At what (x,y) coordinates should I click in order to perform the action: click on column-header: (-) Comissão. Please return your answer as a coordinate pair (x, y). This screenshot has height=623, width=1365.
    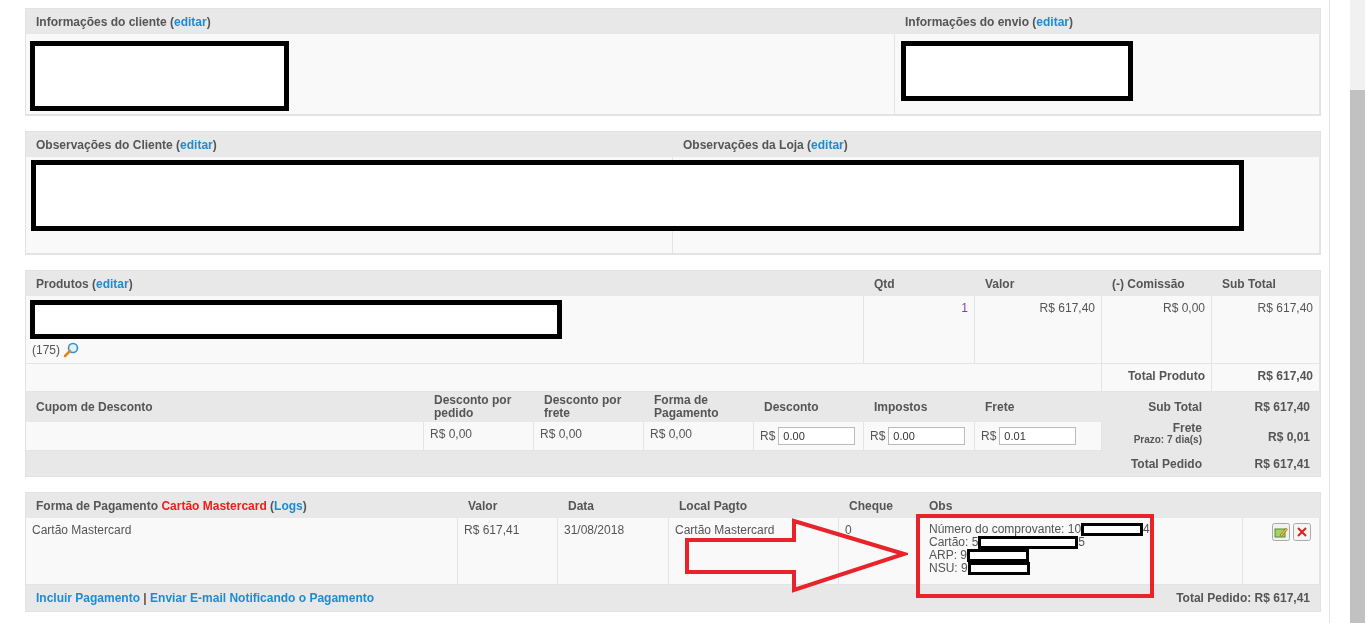
    Looking at the image, I should click on (1157, 283).